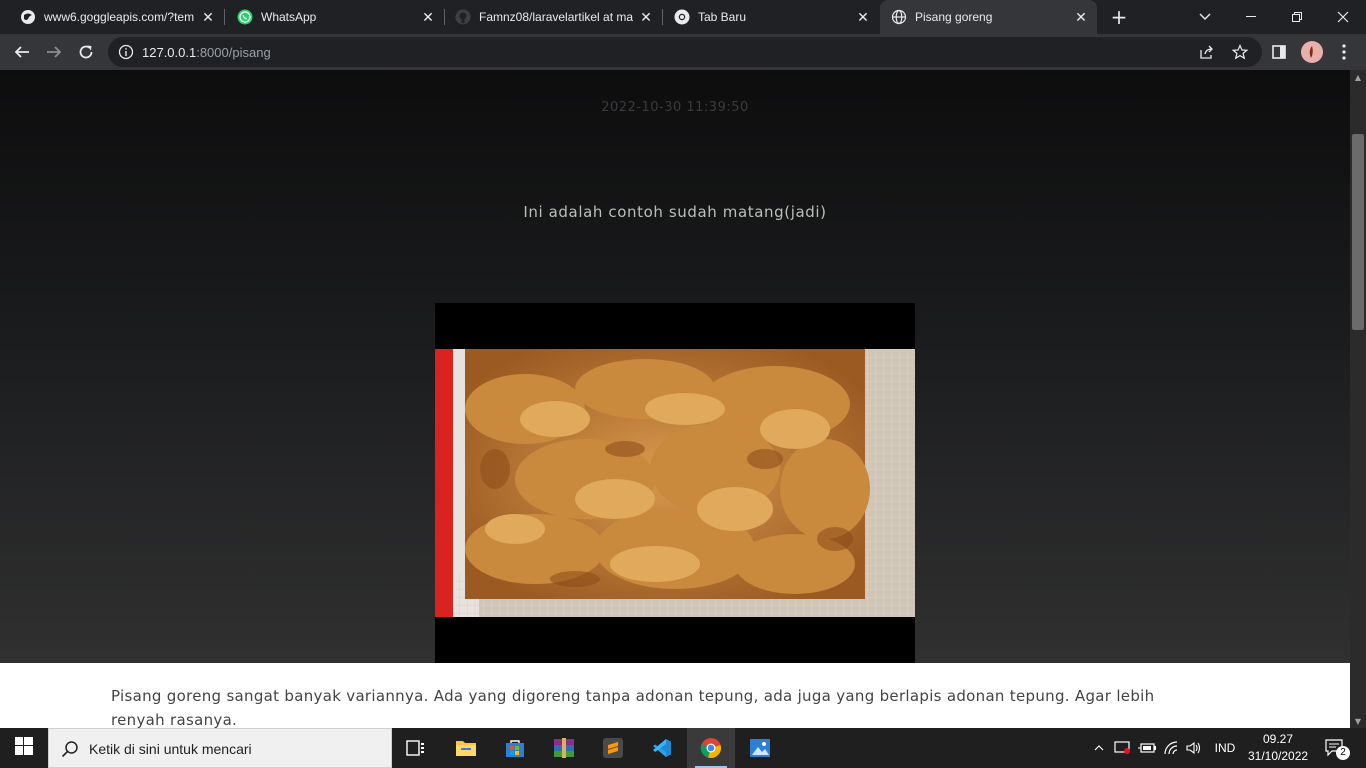 The width and height of the screenshot is (1366, 768). I want to click on tab-pisang-goreng: Pisang goreng ✕, so click(988, 17).